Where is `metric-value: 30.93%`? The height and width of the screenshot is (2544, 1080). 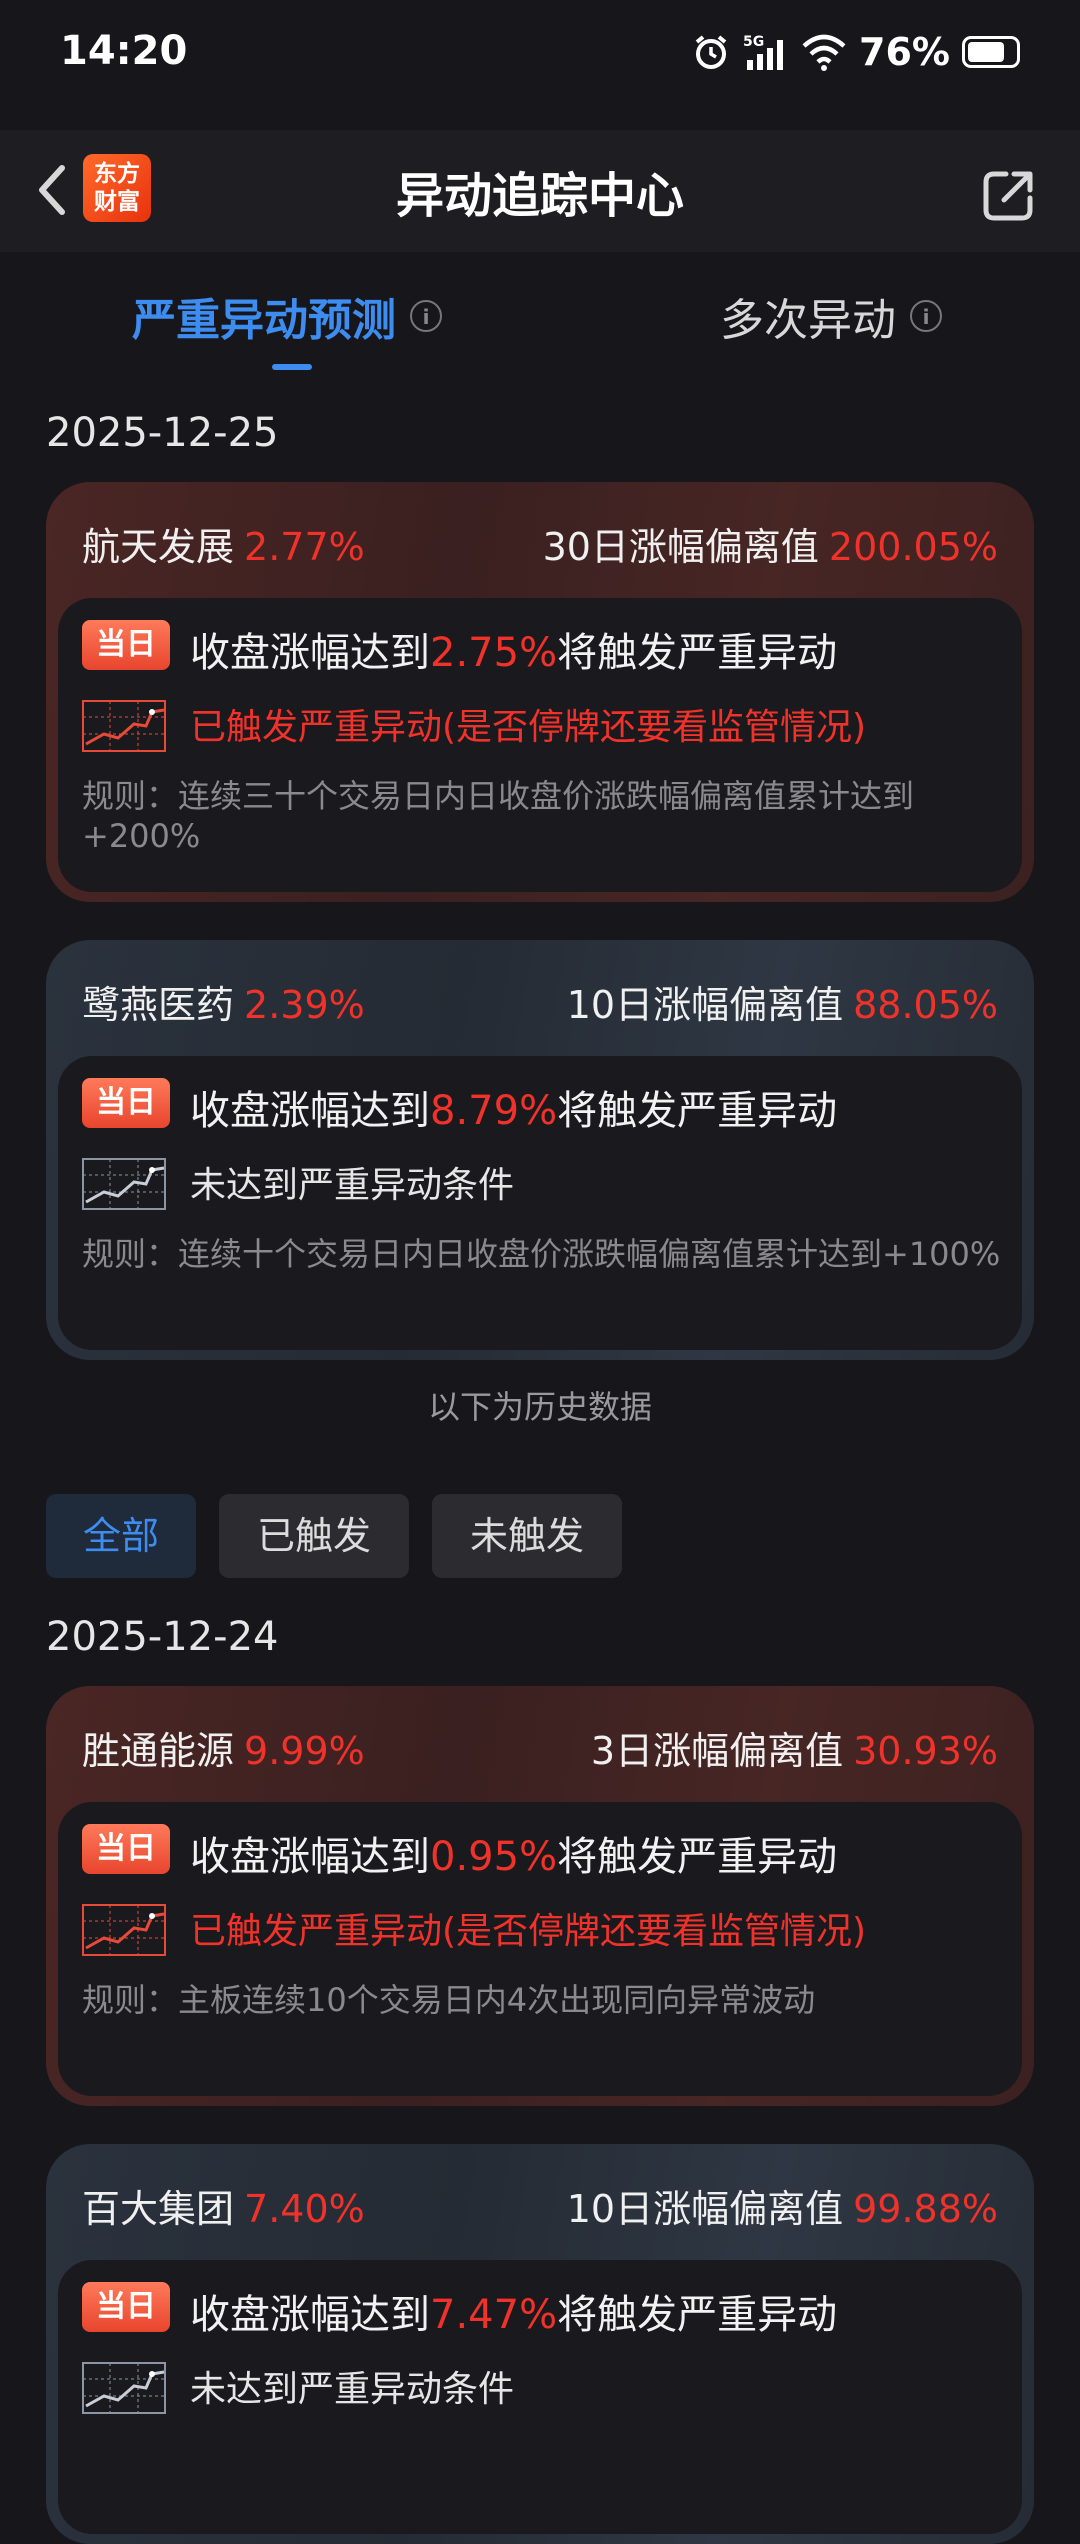 metric-value: 30.93% is located at coordinates (925, 1751).